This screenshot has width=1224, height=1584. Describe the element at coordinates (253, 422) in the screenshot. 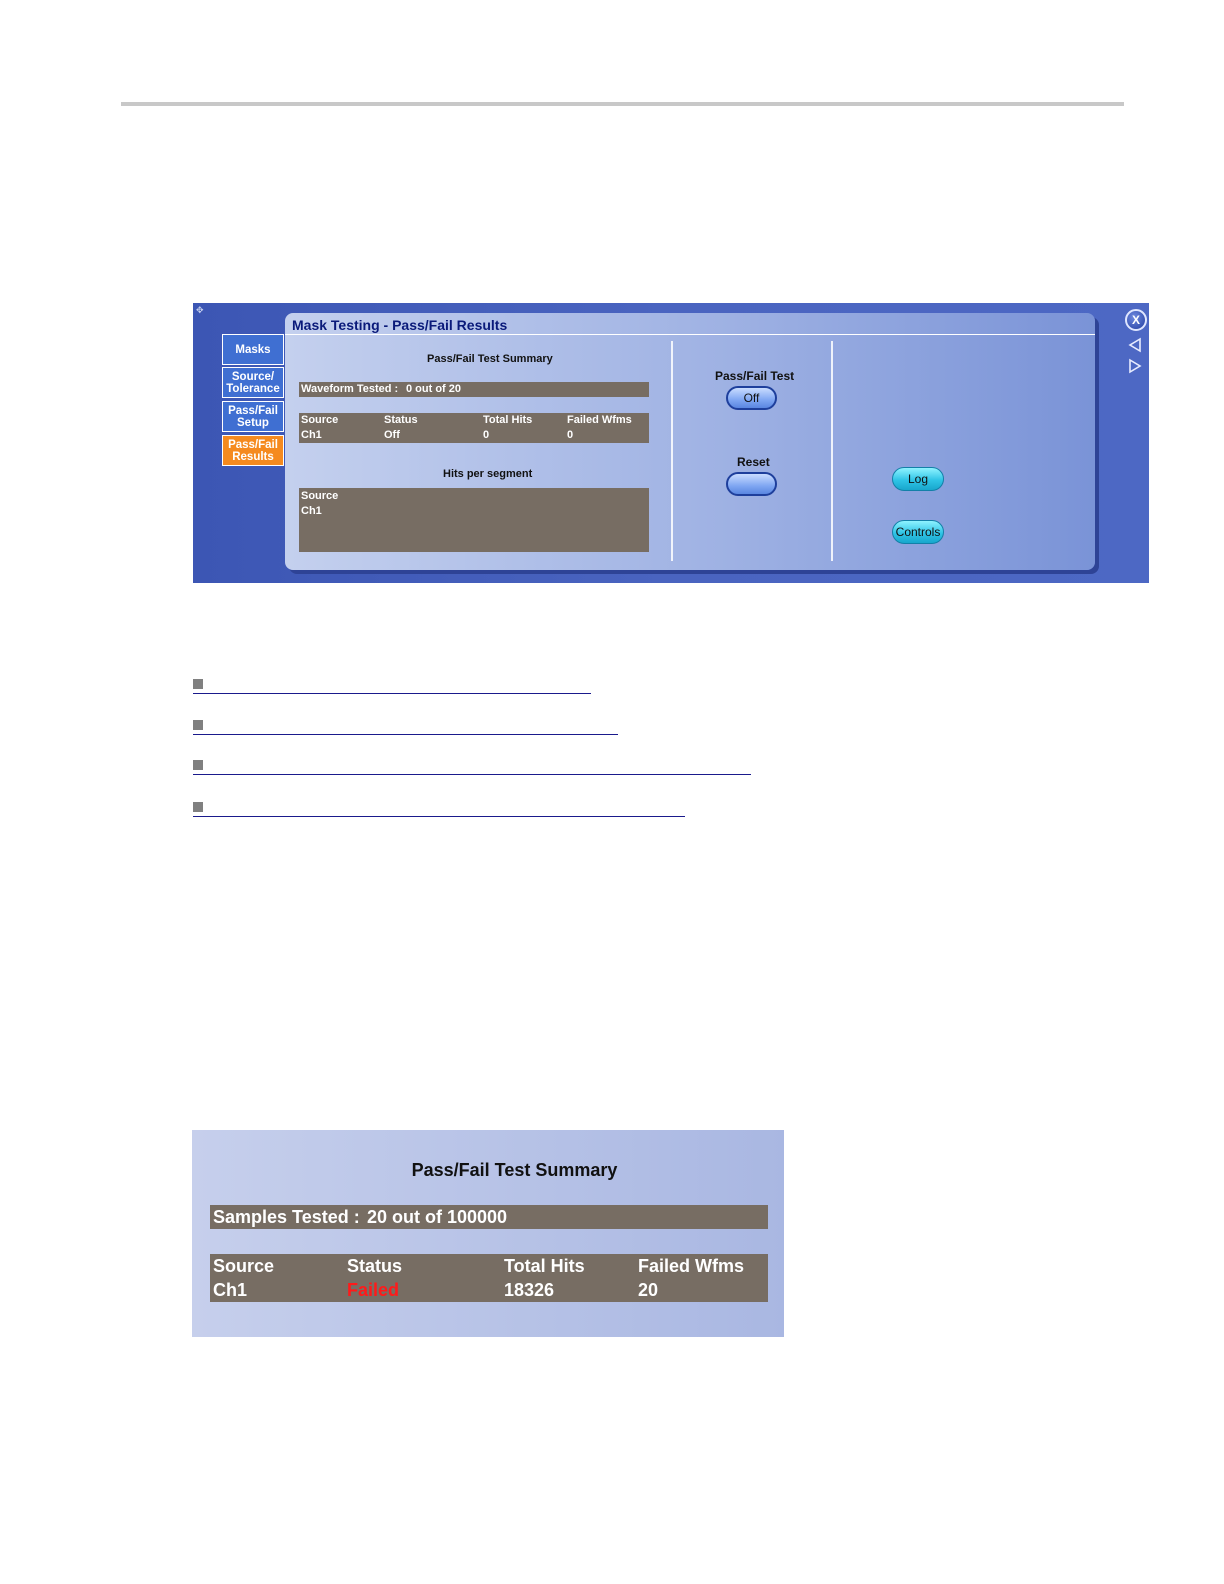

I see `tab-label-line2: Setup` at that location.